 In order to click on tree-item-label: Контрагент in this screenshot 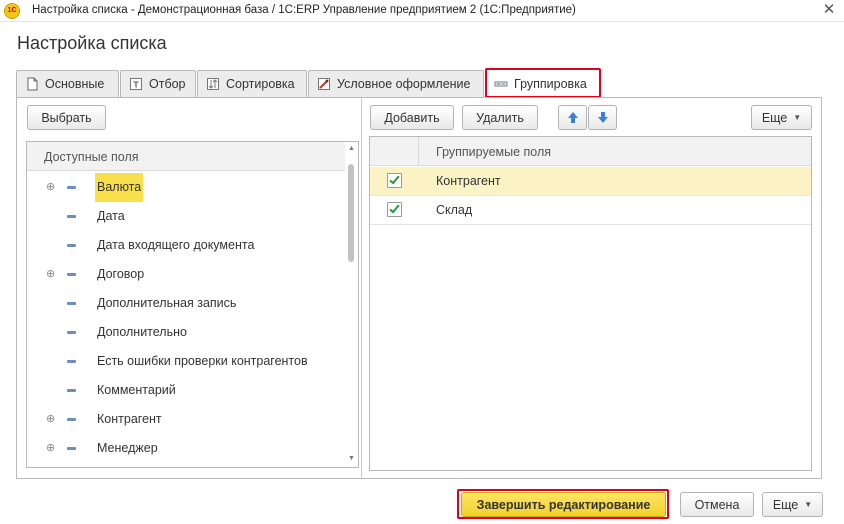, I will do `click(129, 419)`.